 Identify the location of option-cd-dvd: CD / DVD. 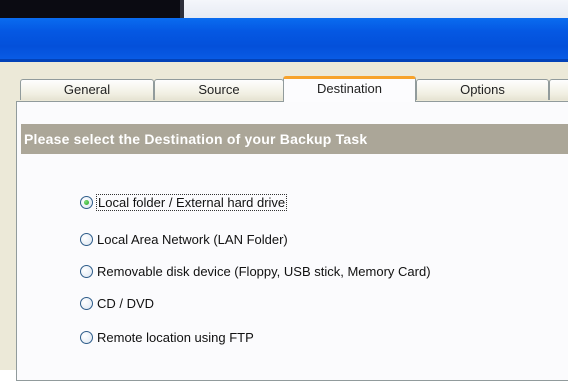
(117, 303).